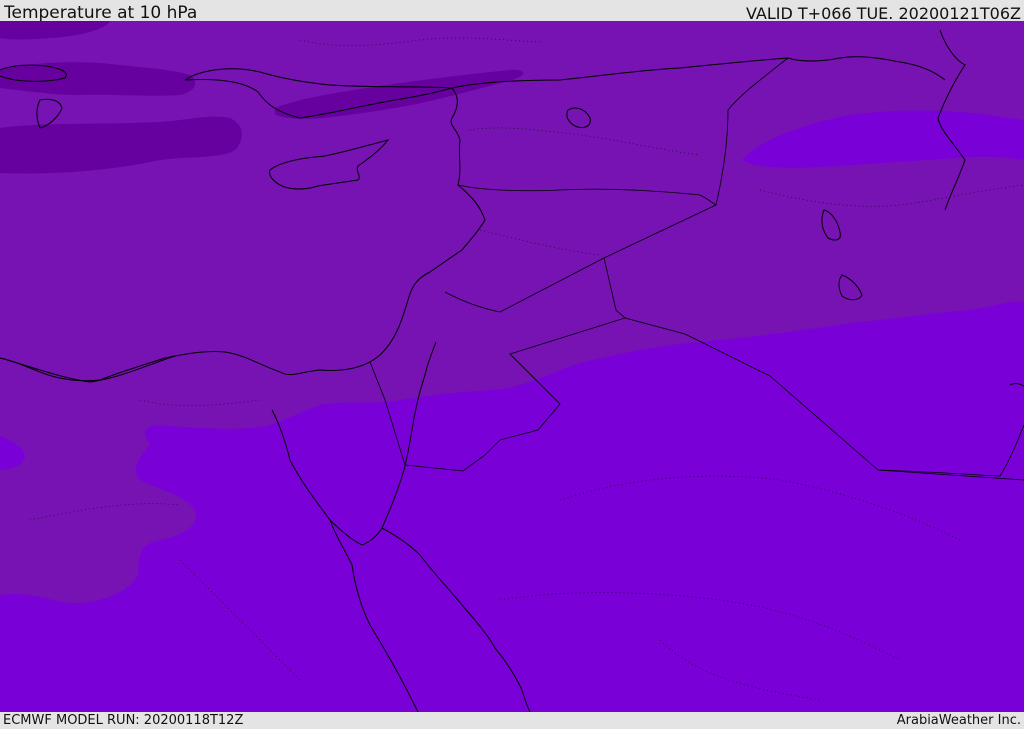 The height and width of the screenshot is (729, 1024). What do you see at coordinates (123, 720) in the screenshot?
I see `model-run: ECMWF MODEL RUN: 20200118T12Z` at bounding box center [123, 720].